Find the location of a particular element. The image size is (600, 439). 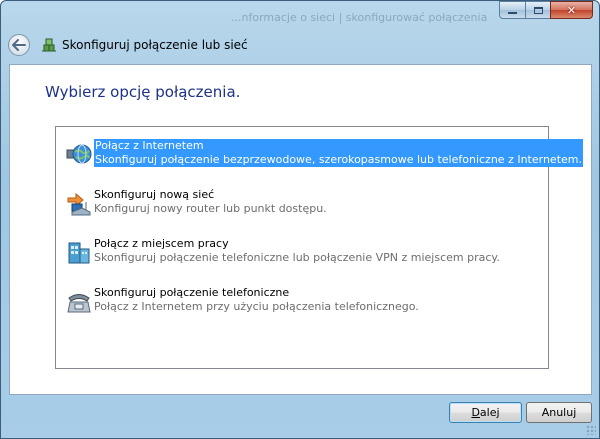

option-title: Skonfiguruj połączenie telefoniczne is located at coordinates (192, 292).